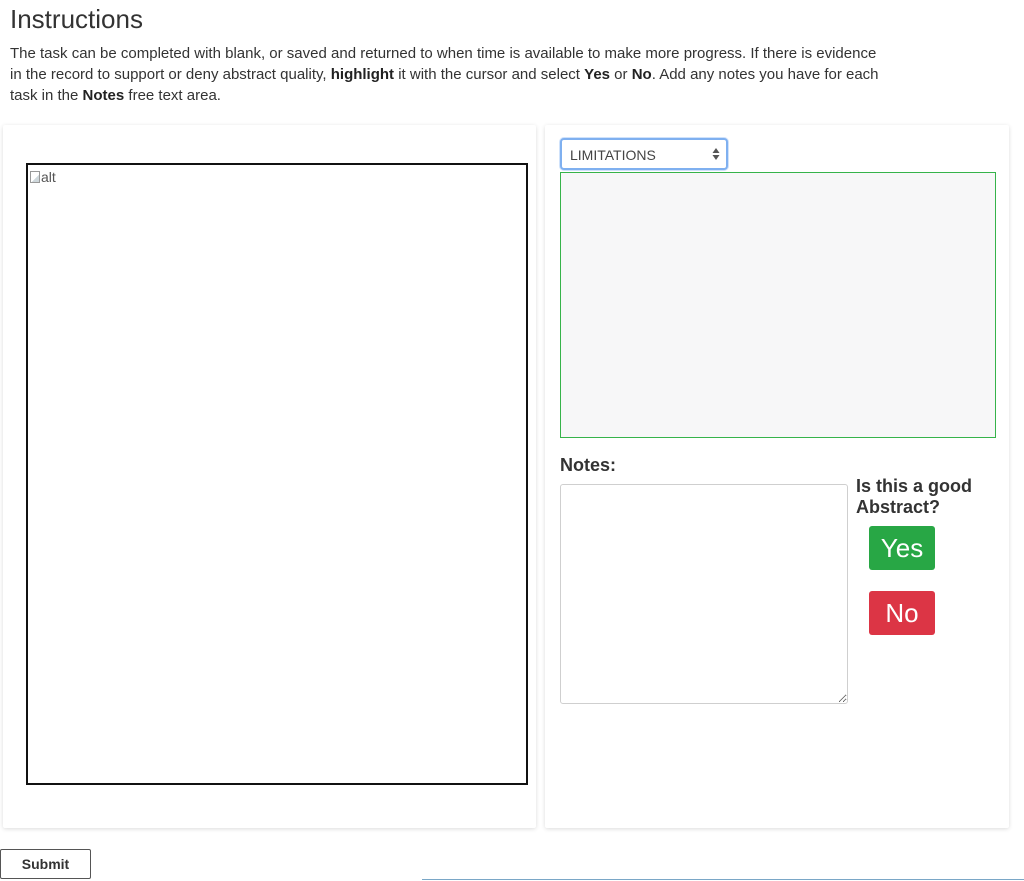 Image resolution: width=1024 pixels, height=881 pixels. What do you see at coordinates (902, 548) in the screenshot?
I see `yes-button: Yes` at bounding box center [902, 548].